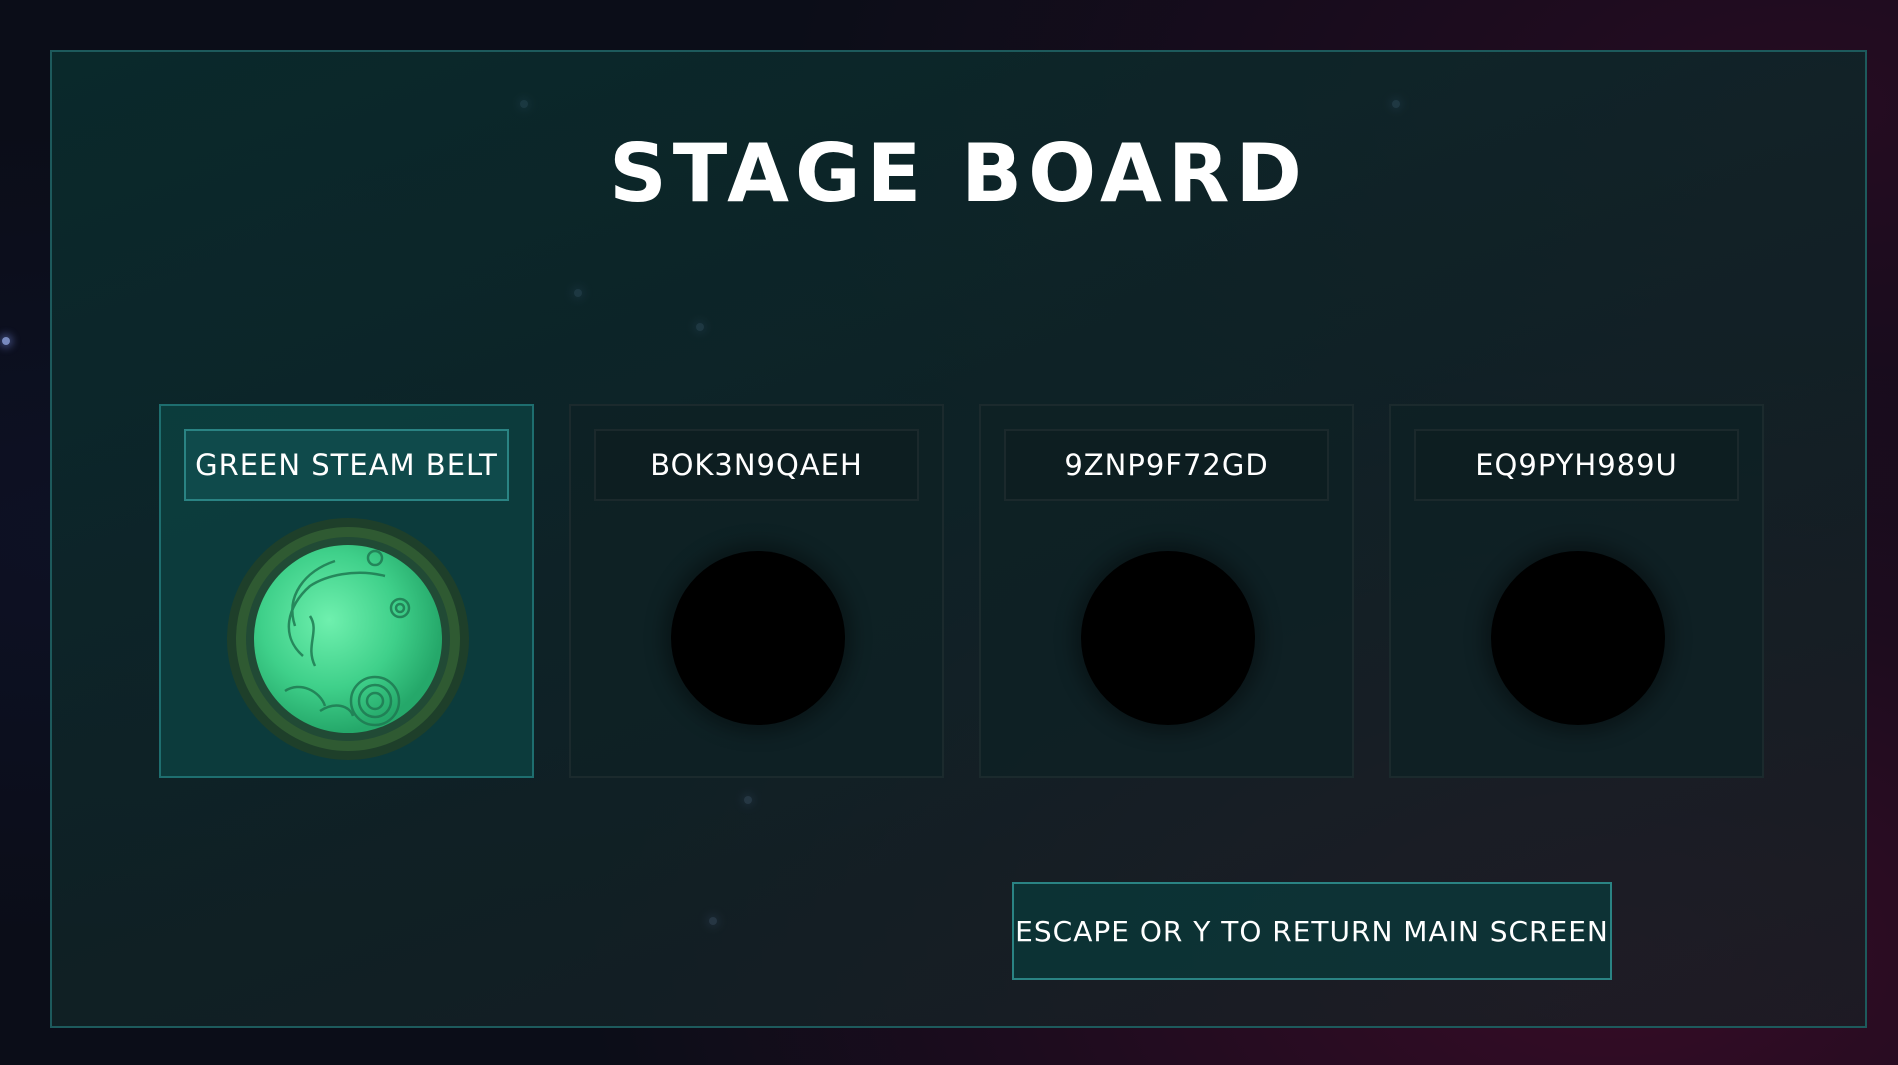 The width and height of the screenshot is (1898, 1065). What do you see at coordinates (348, 639) in the screenshot?
I see `green-planet-icon` at bounding box center [348, 639].